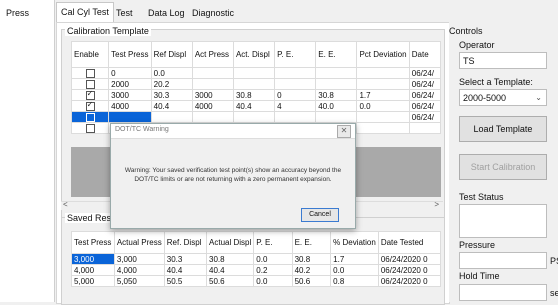  Describe the element at coordinates (213, 13) in the screenshot. I see `tab-diagnostic: Diagnostic` at that location.